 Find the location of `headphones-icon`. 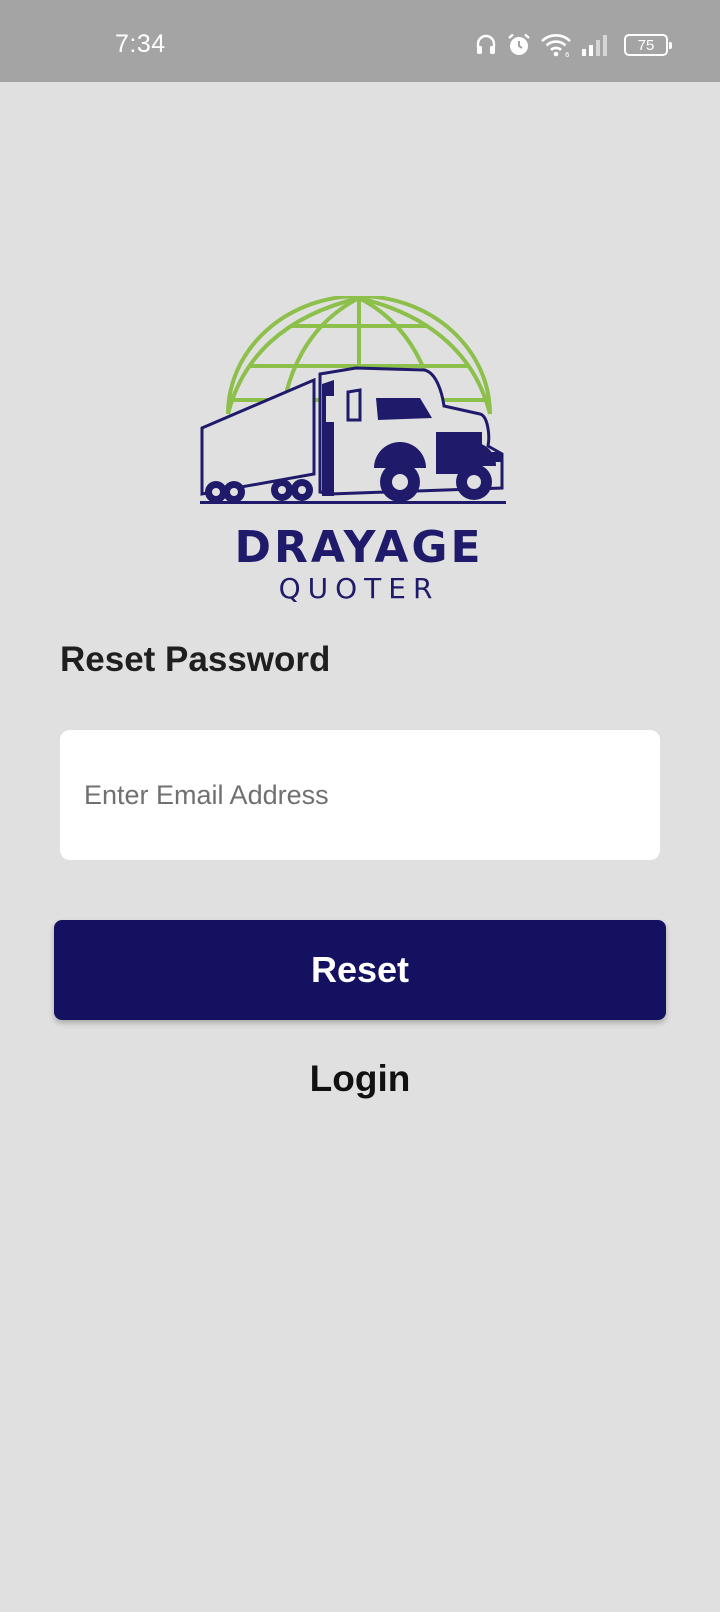

headphones-icon is located at coordinates (486, 44).